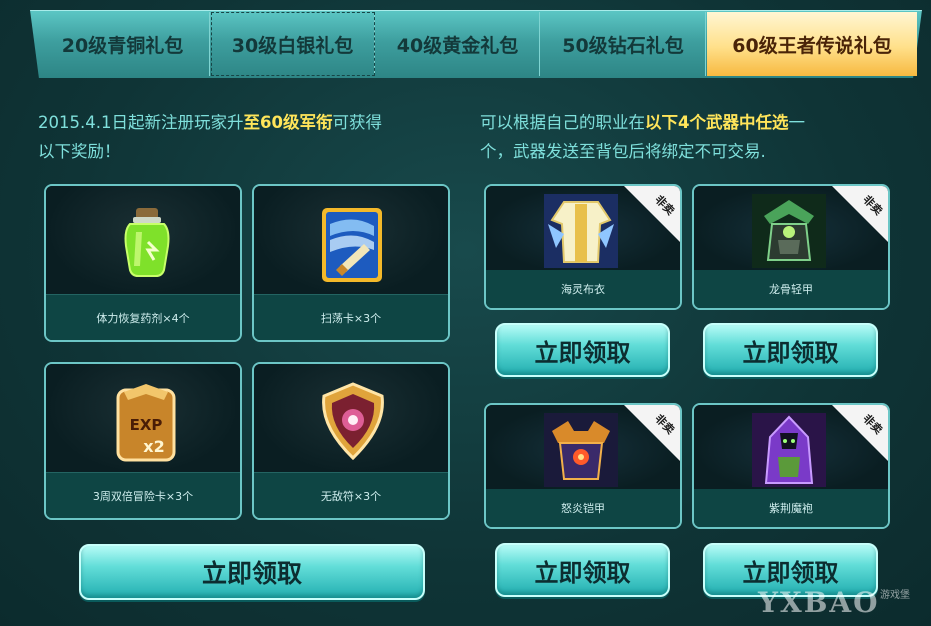  I want to click on weapon-card-light-armor: 非卖 龙骨轻甲, so click(791, 247).